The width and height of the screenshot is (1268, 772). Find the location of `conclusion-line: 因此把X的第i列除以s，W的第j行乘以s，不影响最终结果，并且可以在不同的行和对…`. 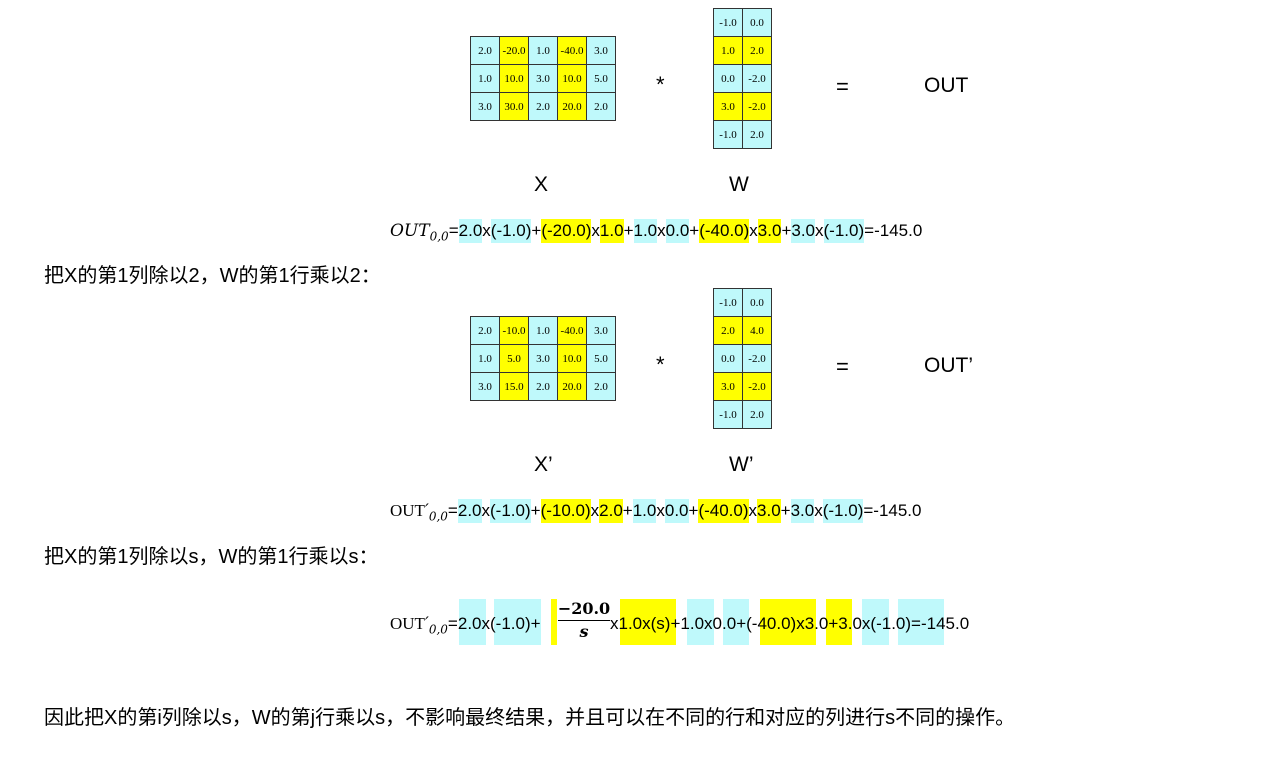

conclusion-line: 因此把X的第i列除以s，W的第j行乘以s，不影响最终结果，并且可以在不同的行和对… is located at coordinates (530, 718).